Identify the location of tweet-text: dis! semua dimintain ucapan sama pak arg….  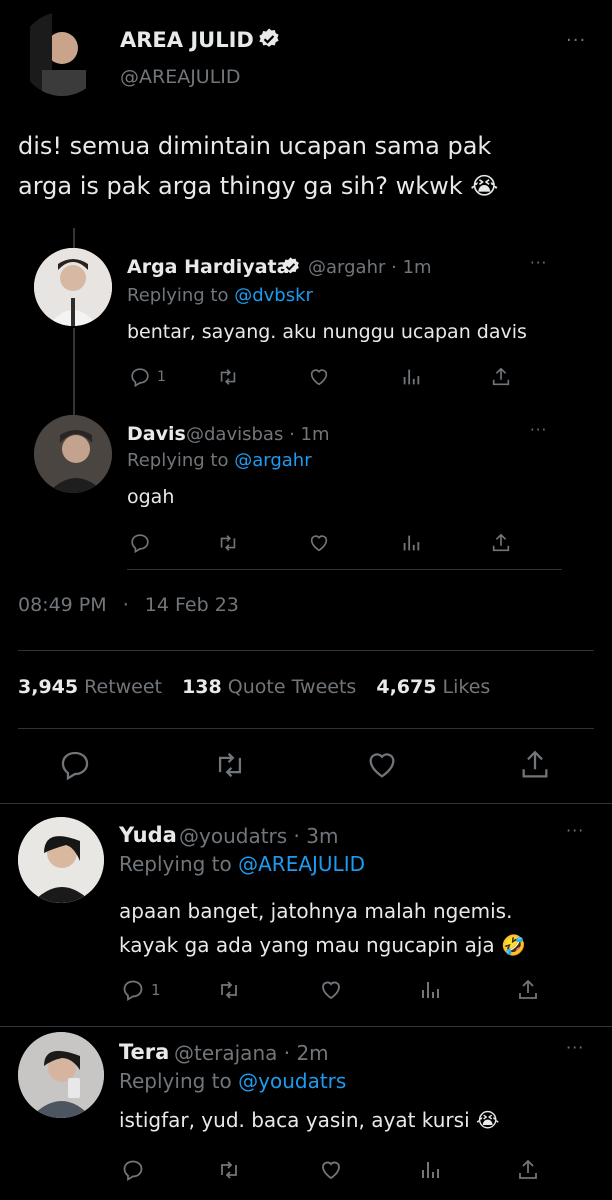
(308, 166).